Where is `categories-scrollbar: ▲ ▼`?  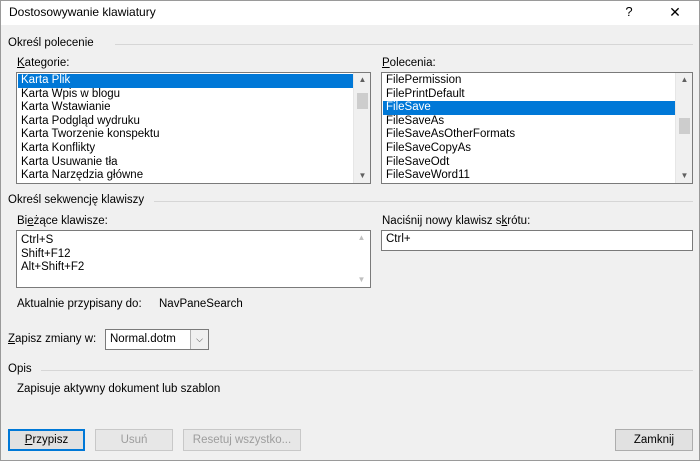
categories-scrollbar: ▲ ▼ is located at coordinates (361, 128).